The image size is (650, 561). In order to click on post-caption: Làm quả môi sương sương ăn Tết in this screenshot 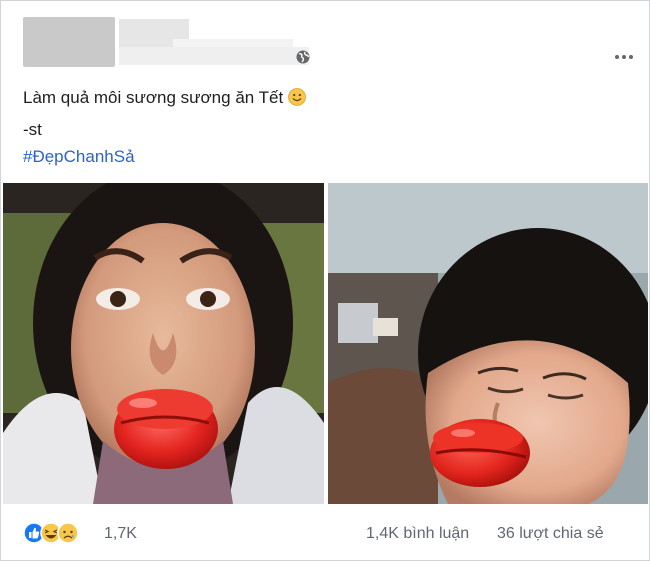, I will do `click(165, 98)`.